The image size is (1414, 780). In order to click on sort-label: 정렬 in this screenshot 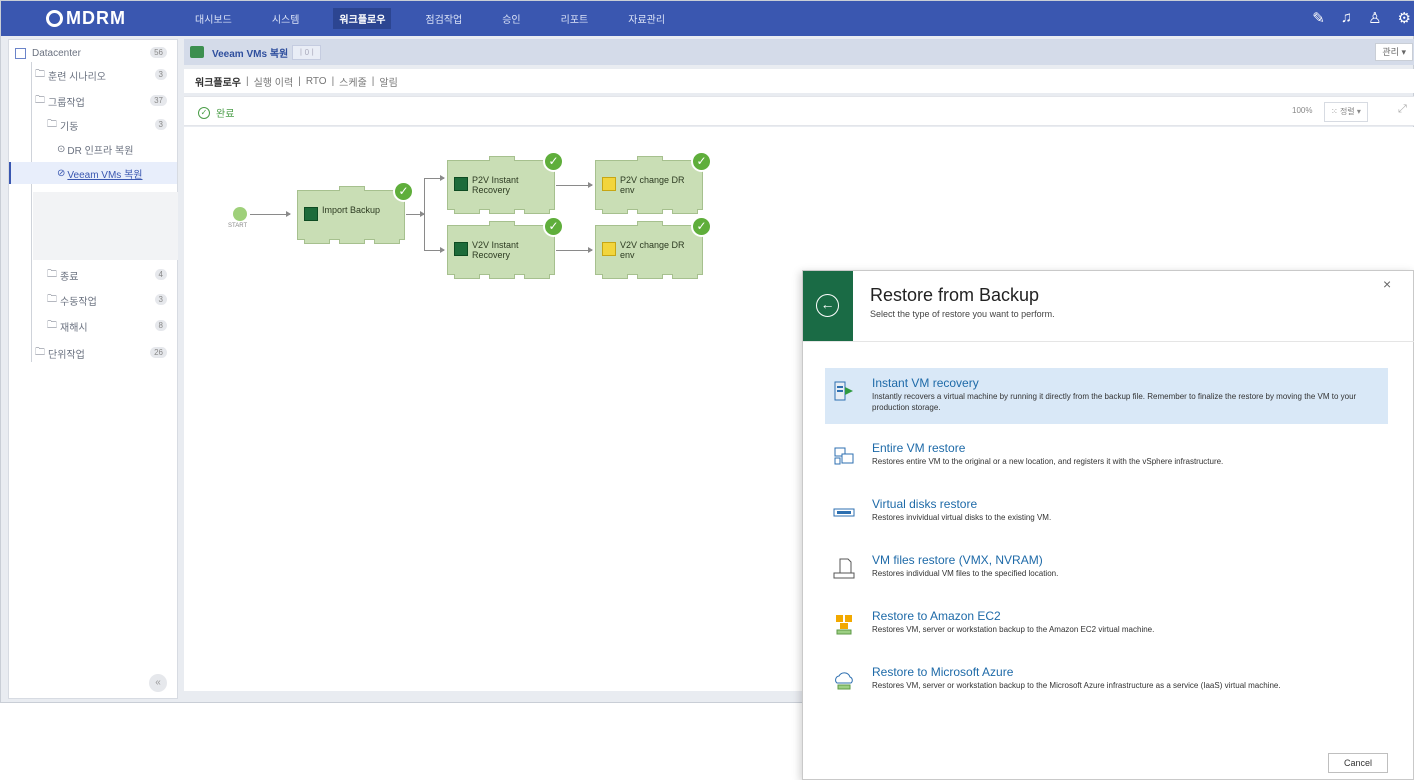, I will do `click(1347, 111)`.